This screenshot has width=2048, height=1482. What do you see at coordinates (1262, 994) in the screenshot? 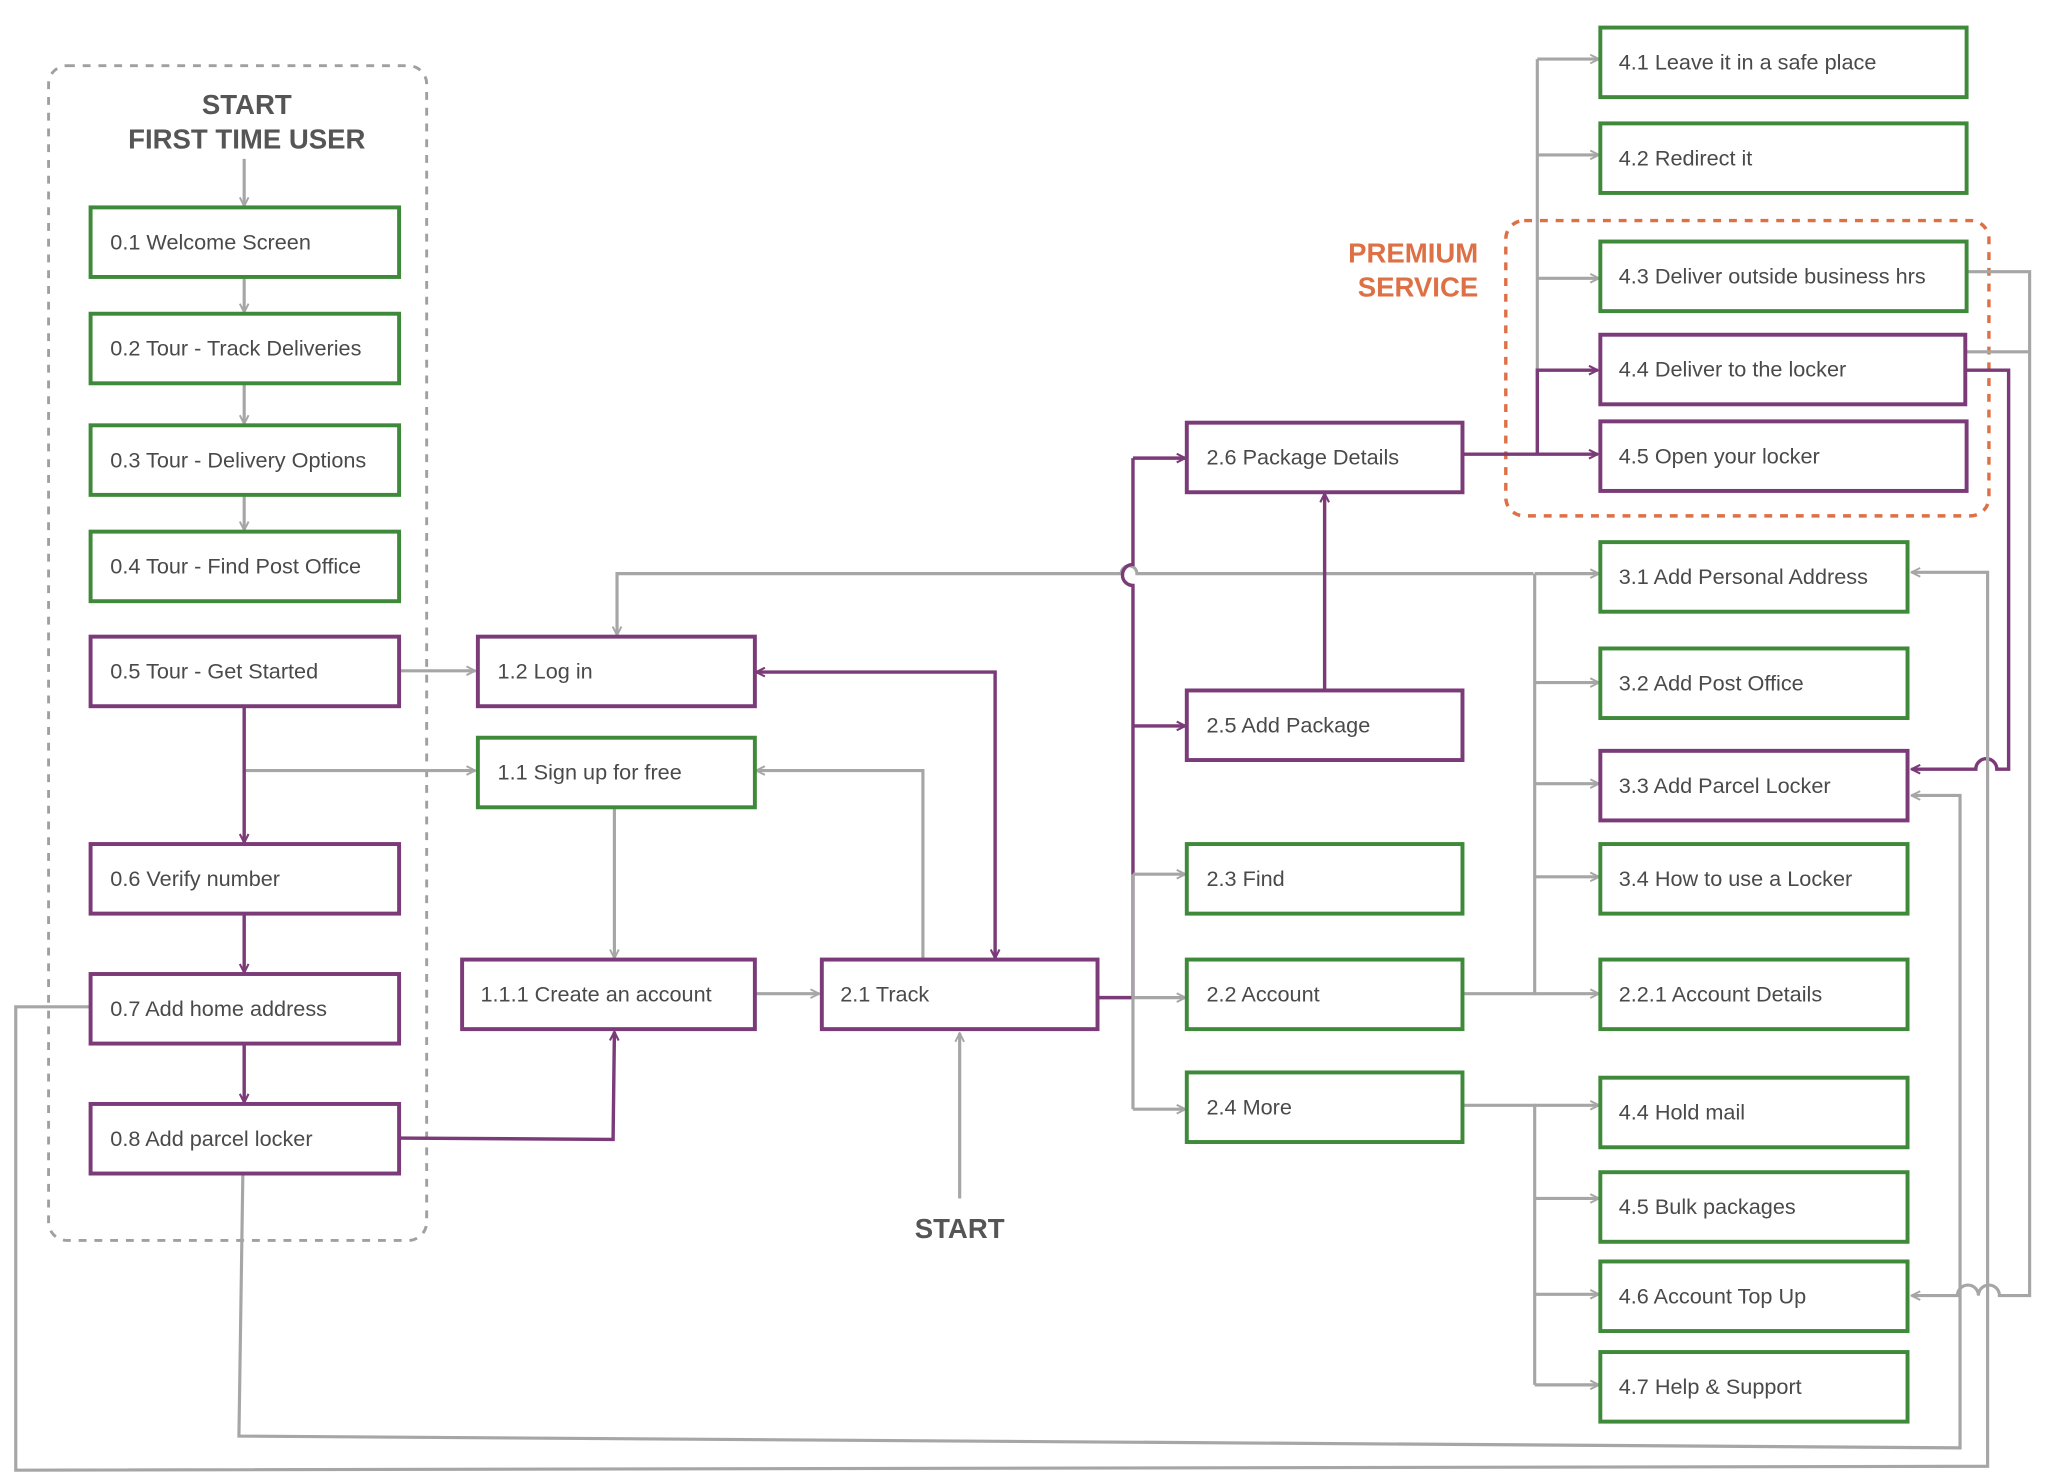
I see `node-label: 2.2 Account` at bounding box center [1262, 994].